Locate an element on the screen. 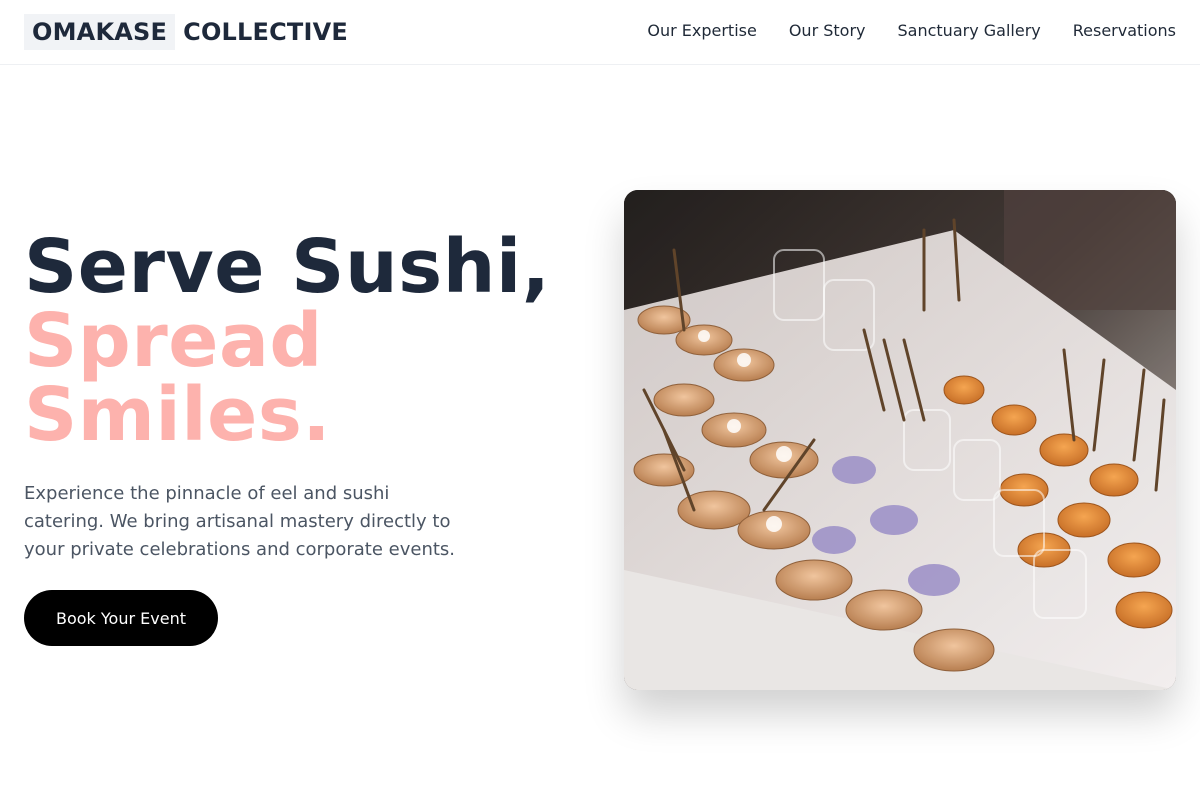 This screenshot has height=800, width=1200. hero-title-line-2: Spread is located at coordinates (173, 341).